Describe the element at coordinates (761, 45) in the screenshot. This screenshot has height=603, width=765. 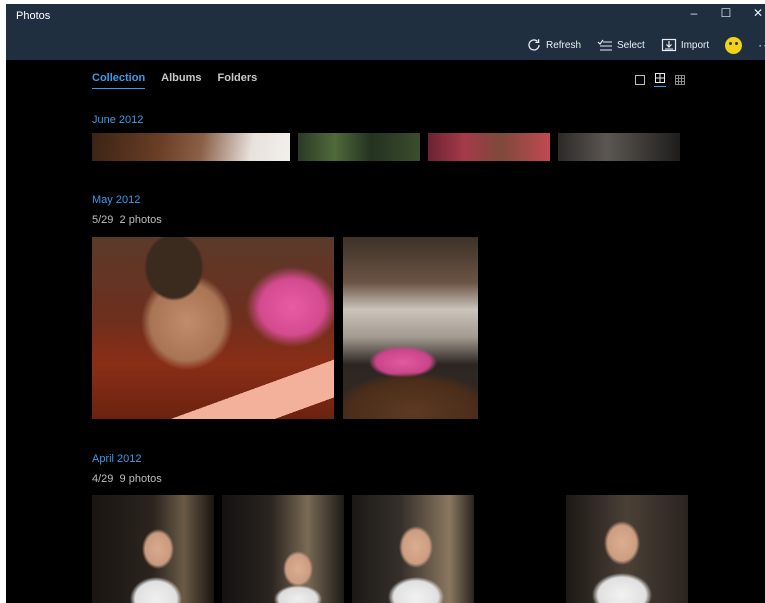
I see `more-options-button: ···` at that location.